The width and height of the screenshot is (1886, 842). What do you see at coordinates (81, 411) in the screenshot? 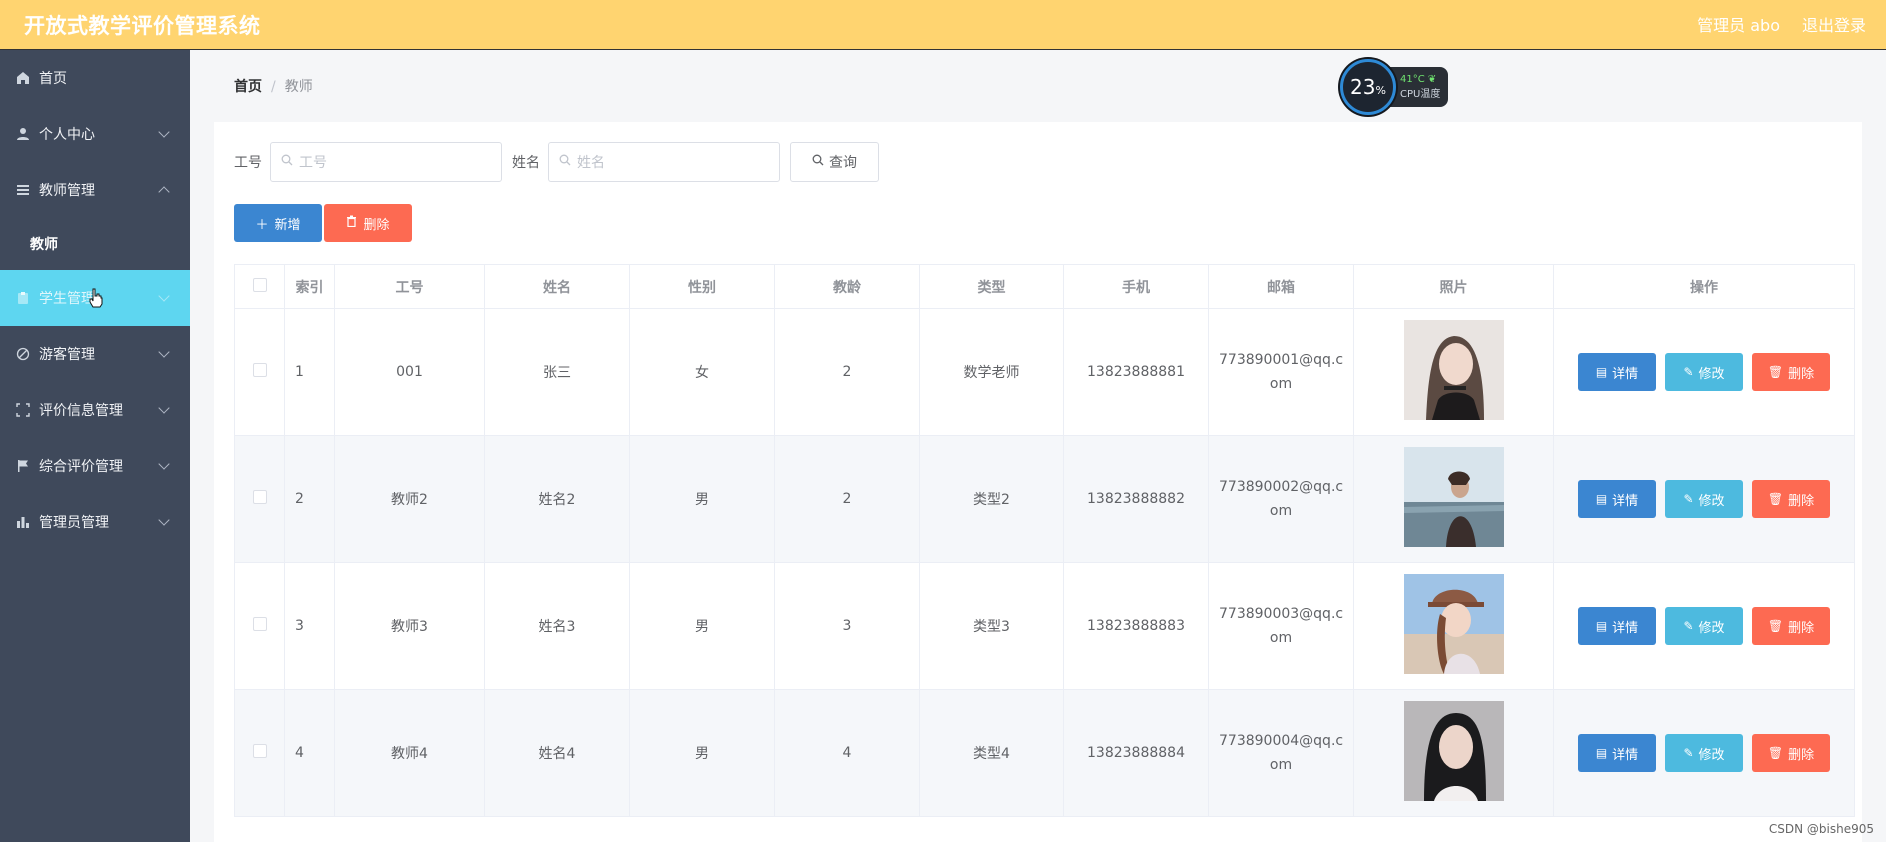
I see `sidebar-item-label: 评价信息管理` at bounding box center [81, 411].